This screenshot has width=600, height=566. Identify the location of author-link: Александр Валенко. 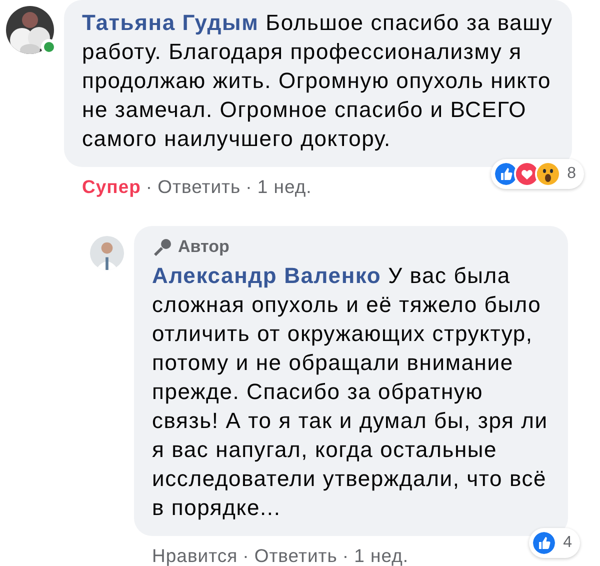
(267, 275).